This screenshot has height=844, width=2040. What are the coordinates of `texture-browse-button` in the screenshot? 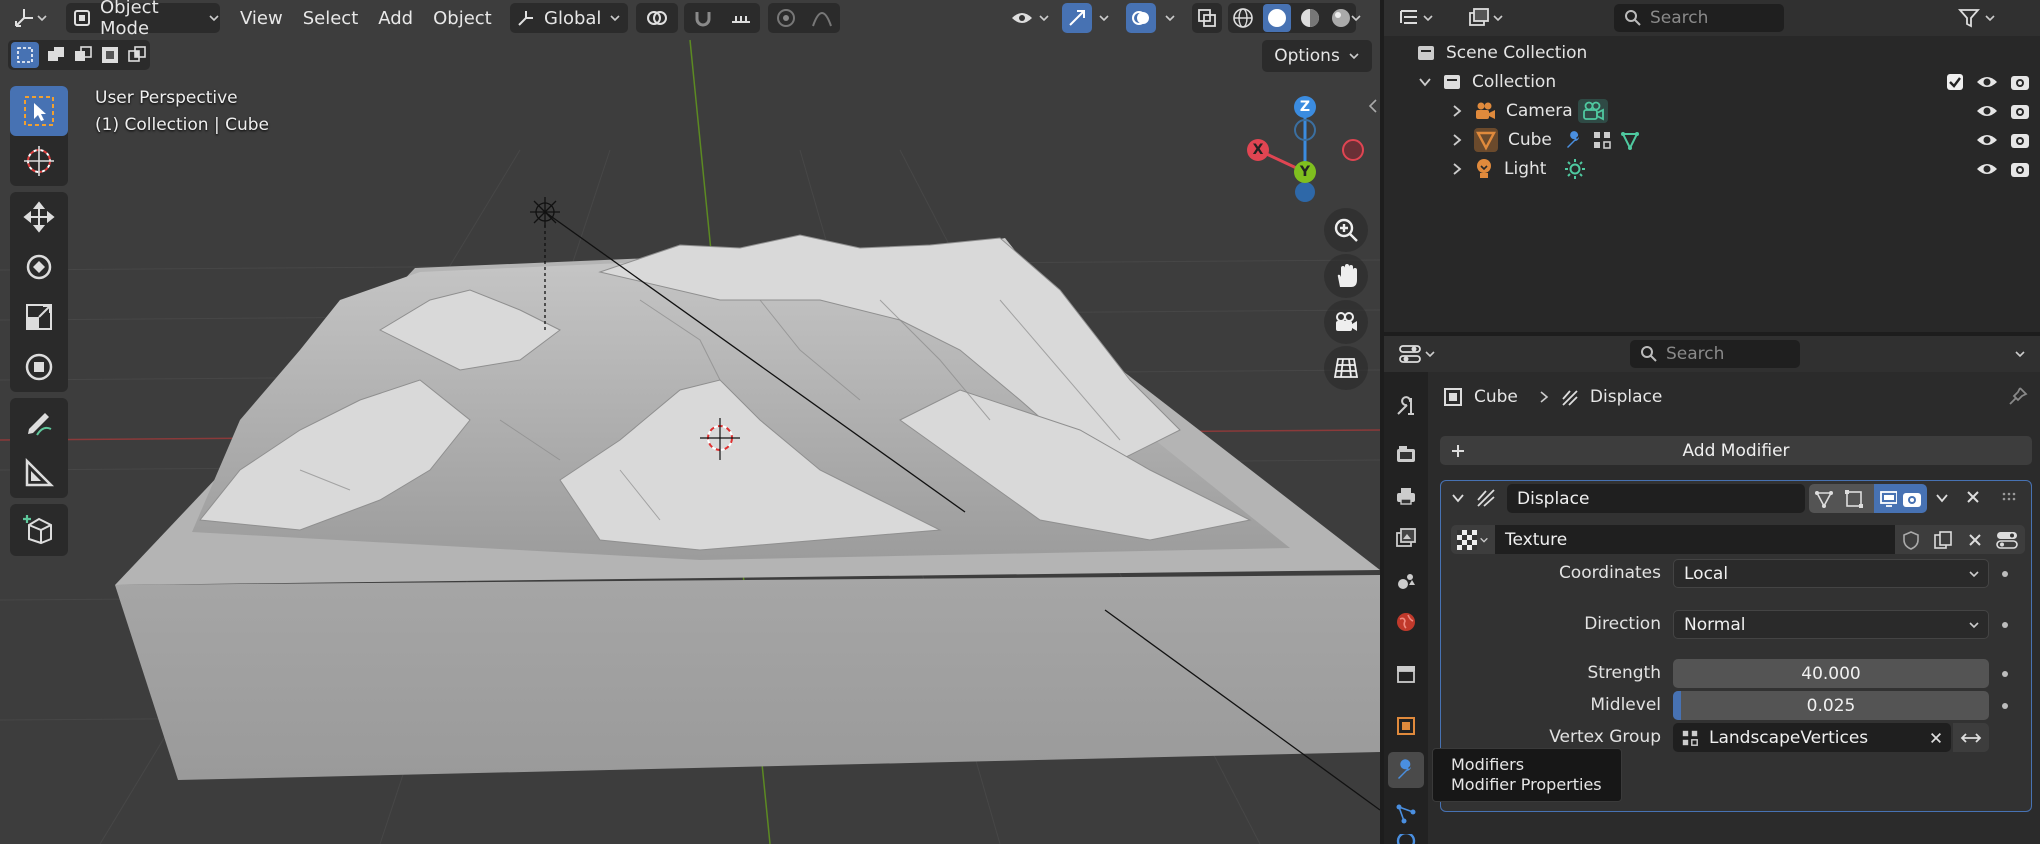 It's located at (1473, 539).